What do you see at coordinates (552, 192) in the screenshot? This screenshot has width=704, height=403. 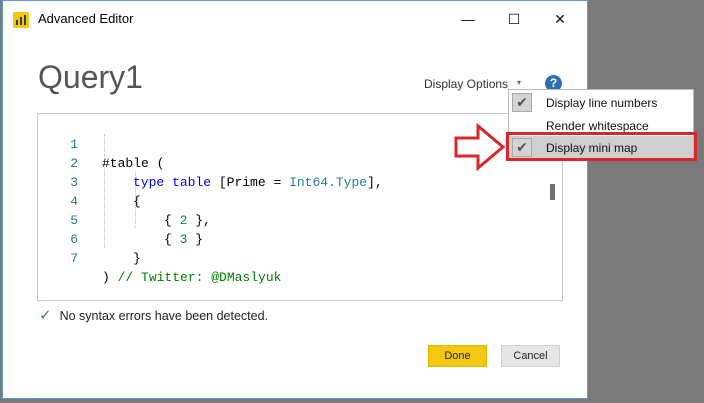 I see `minimap-scroll-thumb` at bounding box center [552, 192].